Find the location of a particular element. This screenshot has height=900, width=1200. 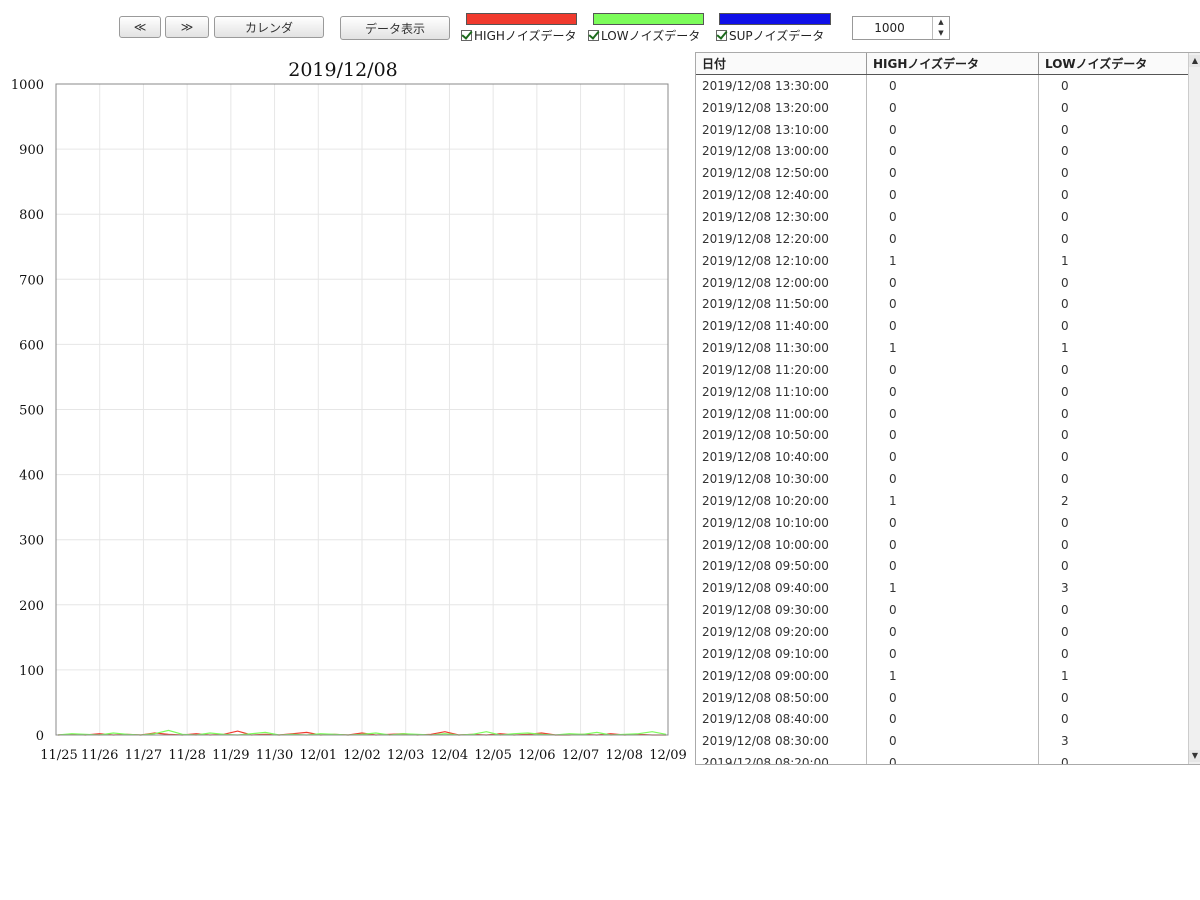

y-tick-label: 0 is located at coordinates (40, 736).